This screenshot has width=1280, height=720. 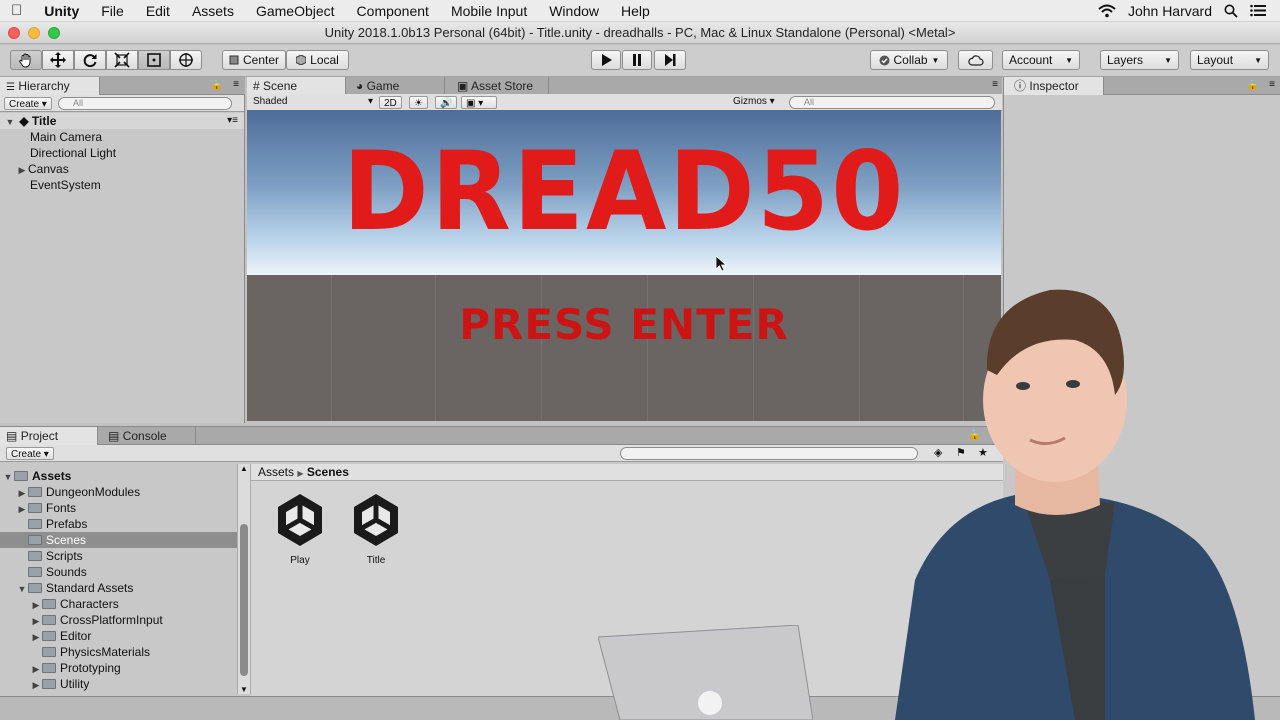 I want to click on tree-scrollbar: ▲ ▼, so click(x=244, y=579).